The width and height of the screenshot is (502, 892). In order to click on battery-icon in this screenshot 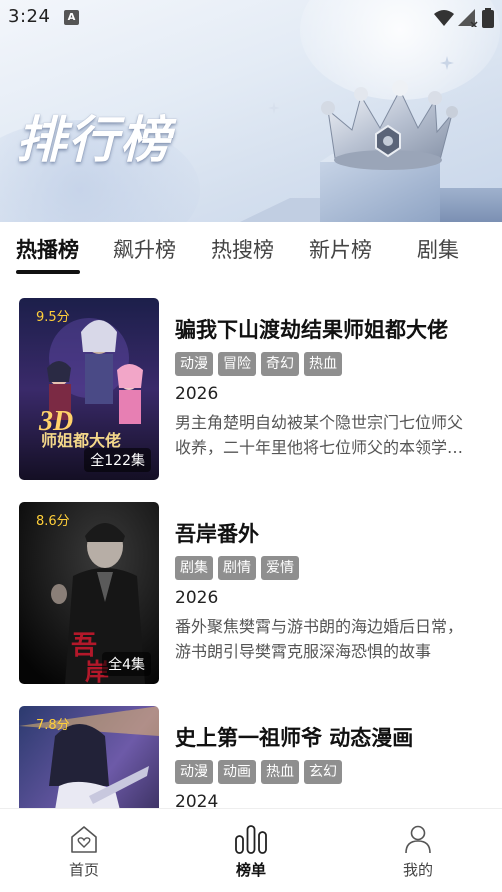, I will do `click(488, 18)`.